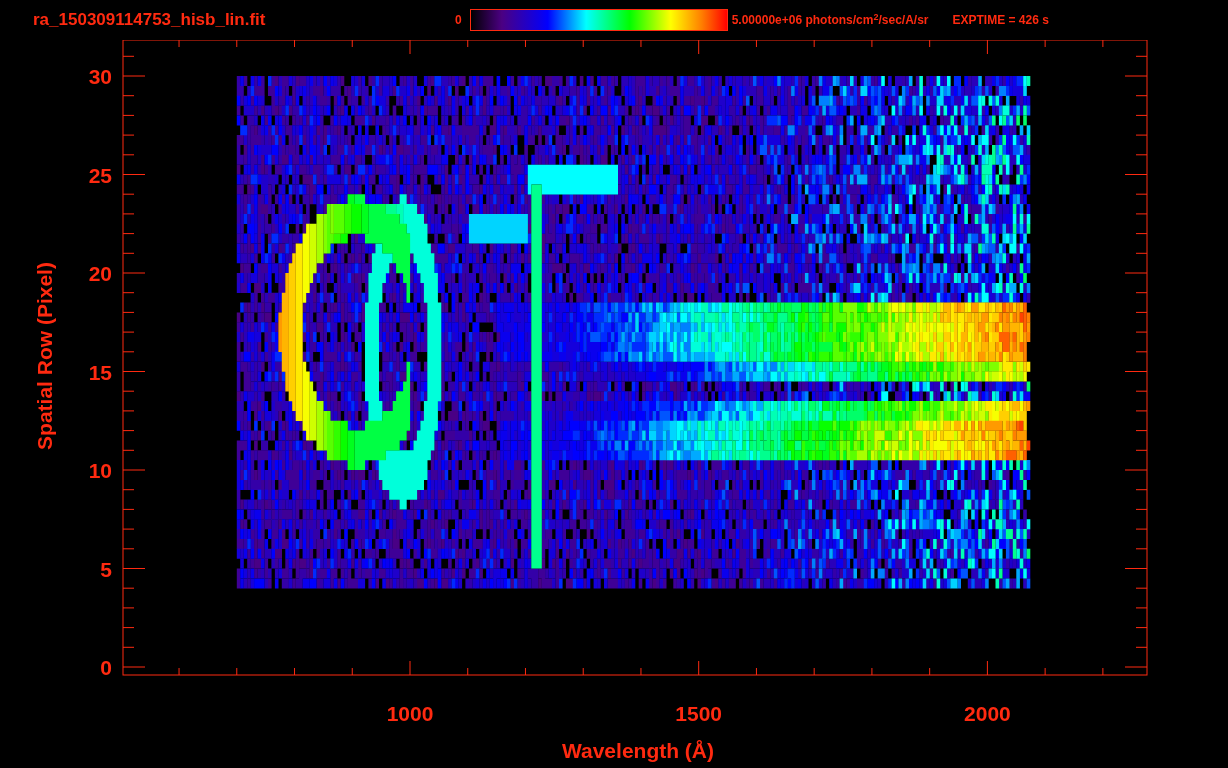 The width and height of the screenshot is (1228, 768). I want to click on y-axis-label: Spatial Row (Pixel), so click(44, 356).